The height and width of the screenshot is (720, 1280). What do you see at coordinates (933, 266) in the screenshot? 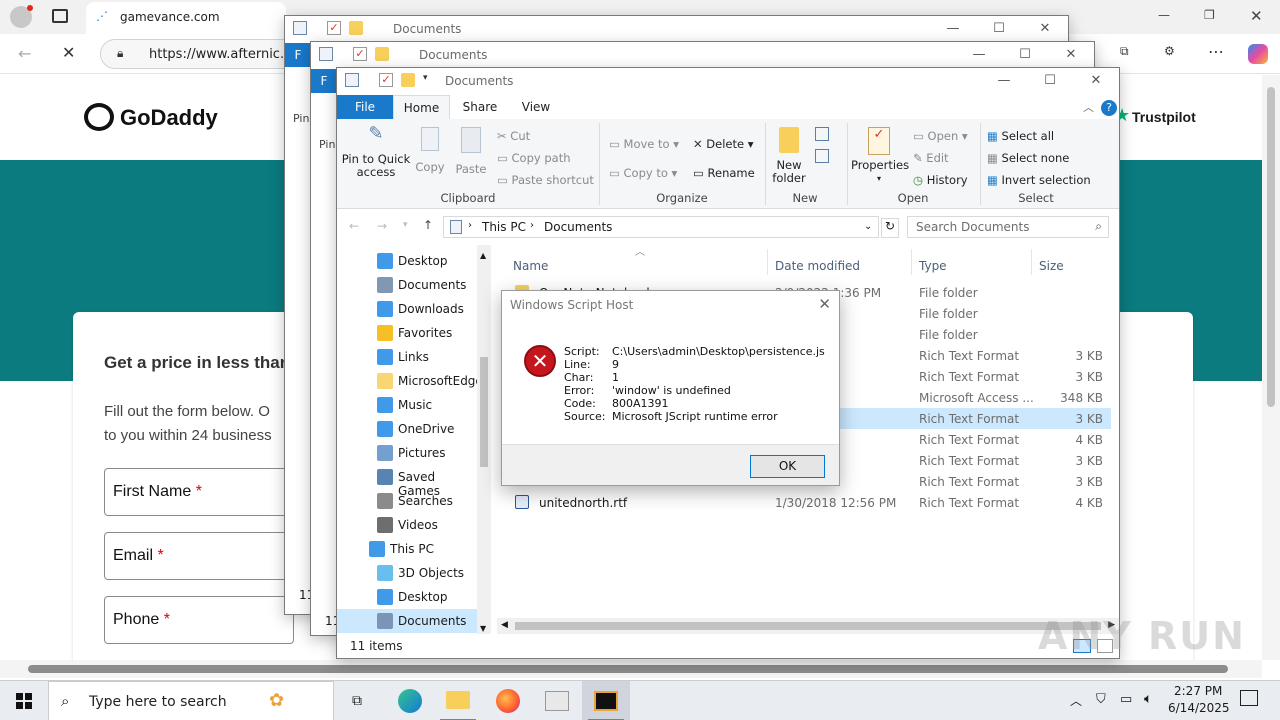
I see `column-type: Type` at bounding box center [933, 266].